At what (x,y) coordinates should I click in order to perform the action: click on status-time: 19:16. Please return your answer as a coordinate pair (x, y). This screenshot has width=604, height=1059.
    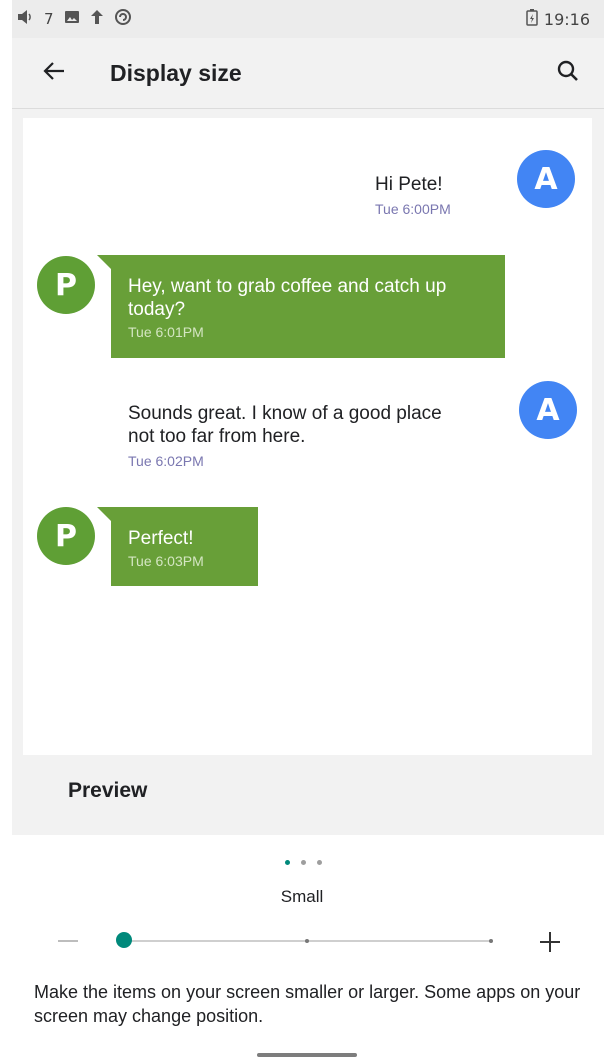
    Looking at the image, I should click on (566, 19).